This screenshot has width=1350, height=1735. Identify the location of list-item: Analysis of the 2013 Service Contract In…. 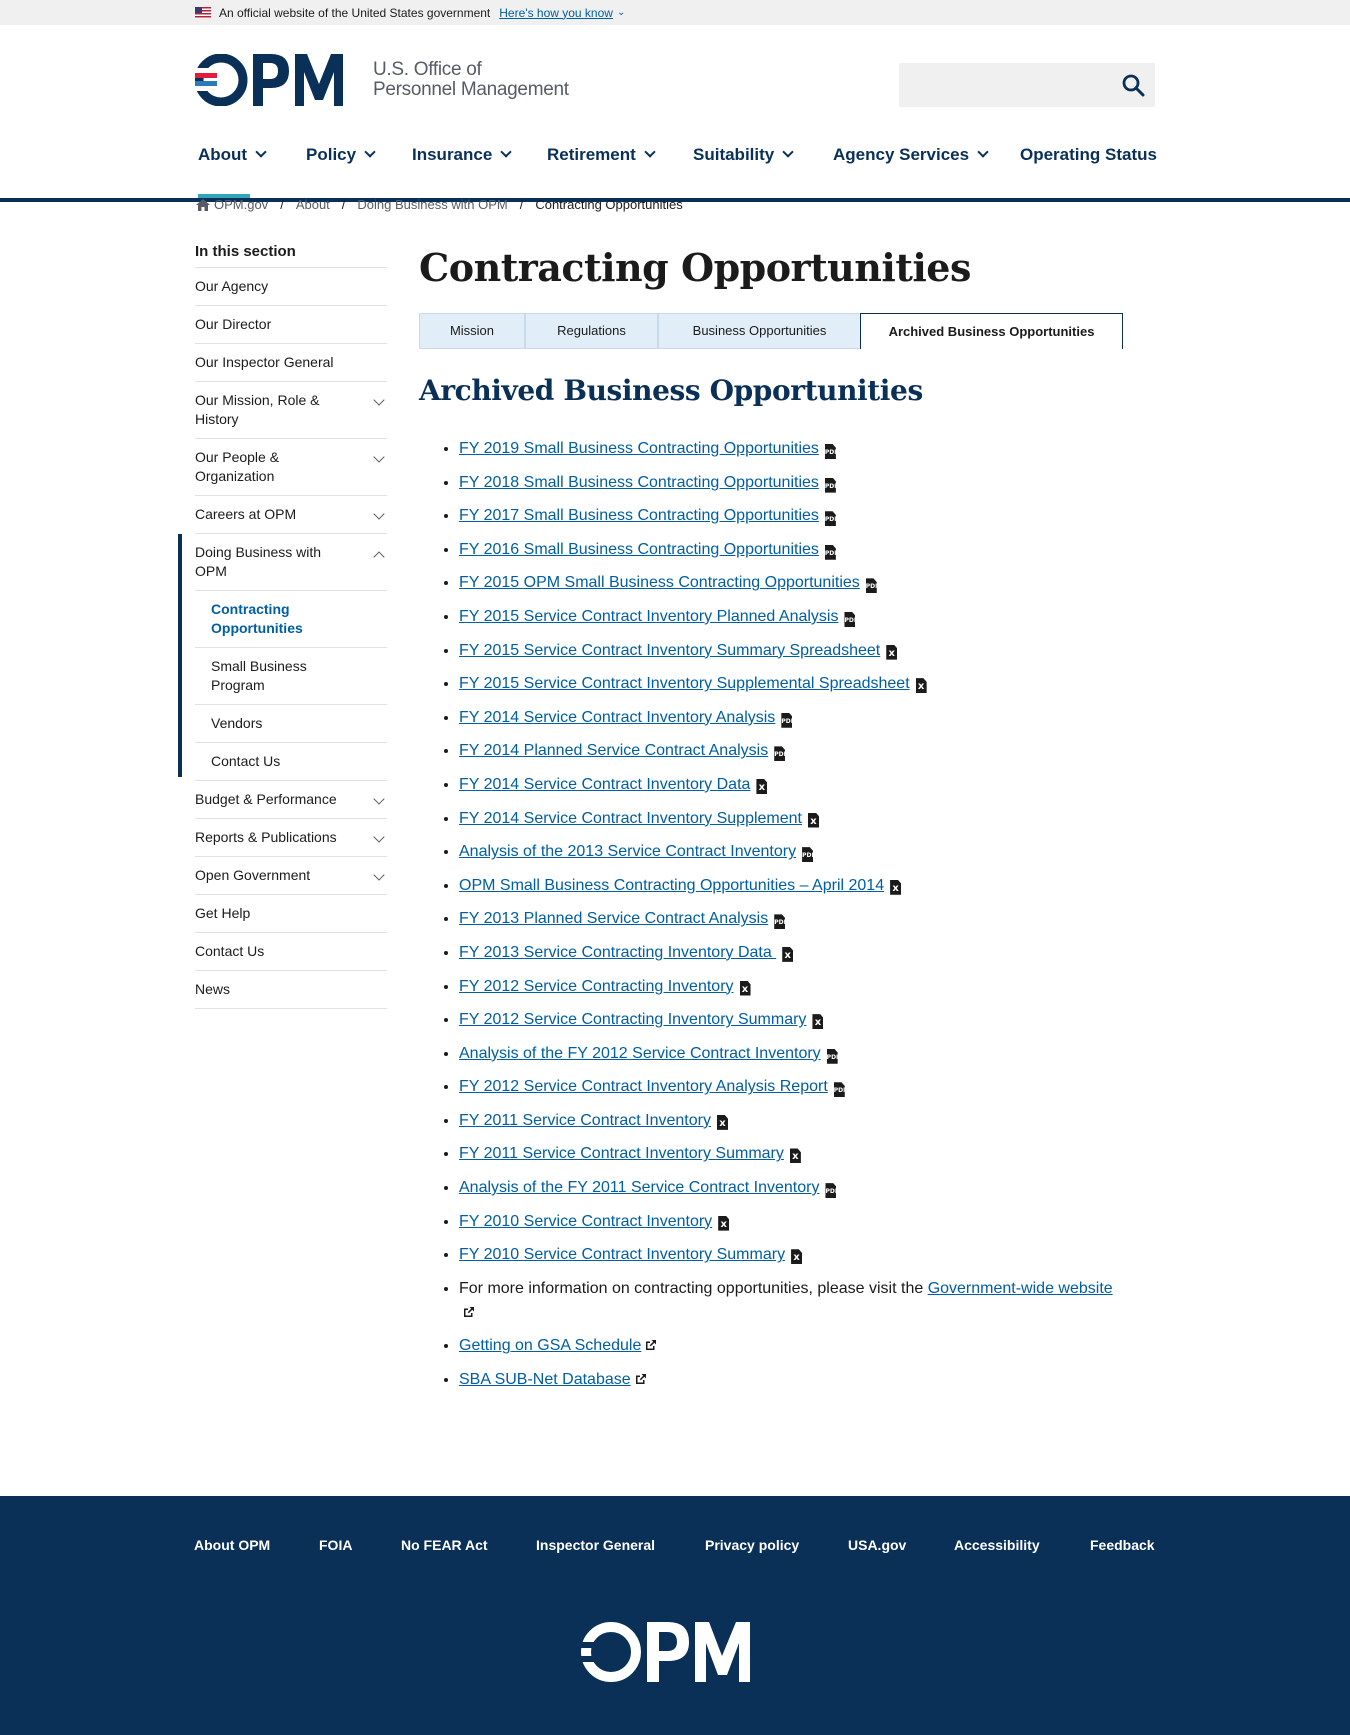
(789, 852).